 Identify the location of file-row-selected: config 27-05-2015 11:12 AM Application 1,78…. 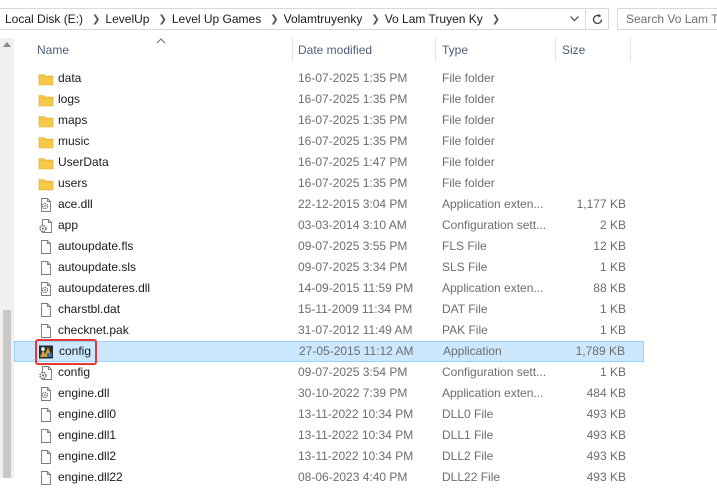
(329, 351).